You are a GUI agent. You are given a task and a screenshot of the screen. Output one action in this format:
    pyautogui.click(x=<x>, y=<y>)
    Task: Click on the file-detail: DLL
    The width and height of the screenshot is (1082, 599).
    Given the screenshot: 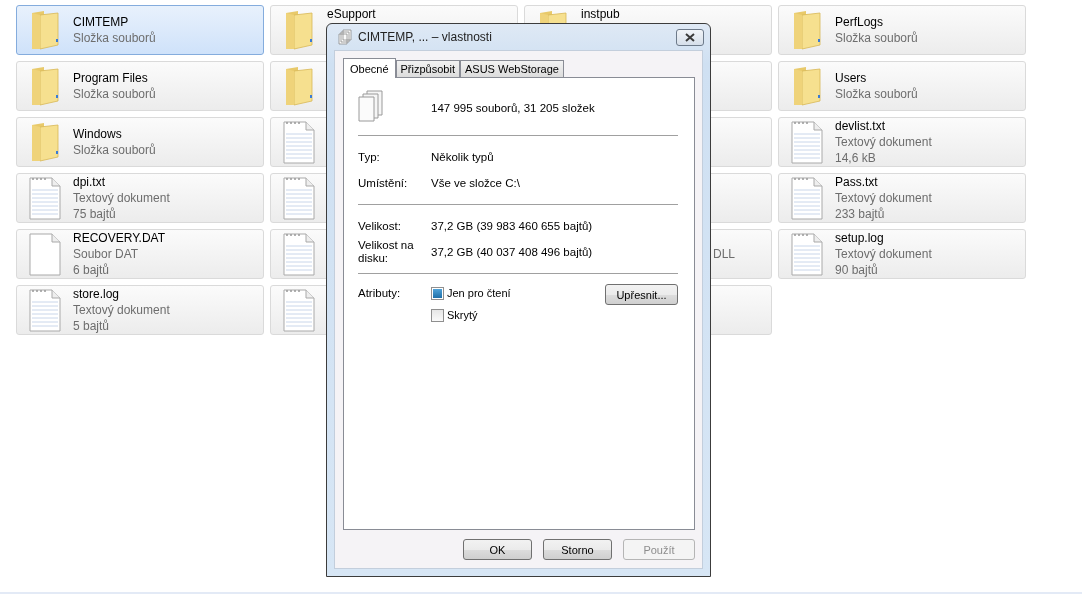 What is the action you would take?
    pyautogui.click(x=724, y=254)
    